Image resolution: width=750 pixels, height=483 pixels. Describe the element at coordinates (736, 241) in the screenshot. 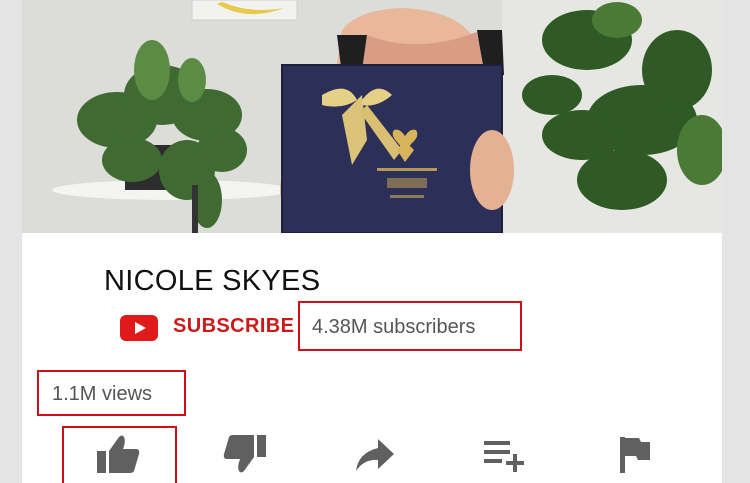

I see `right-frame` at that location.